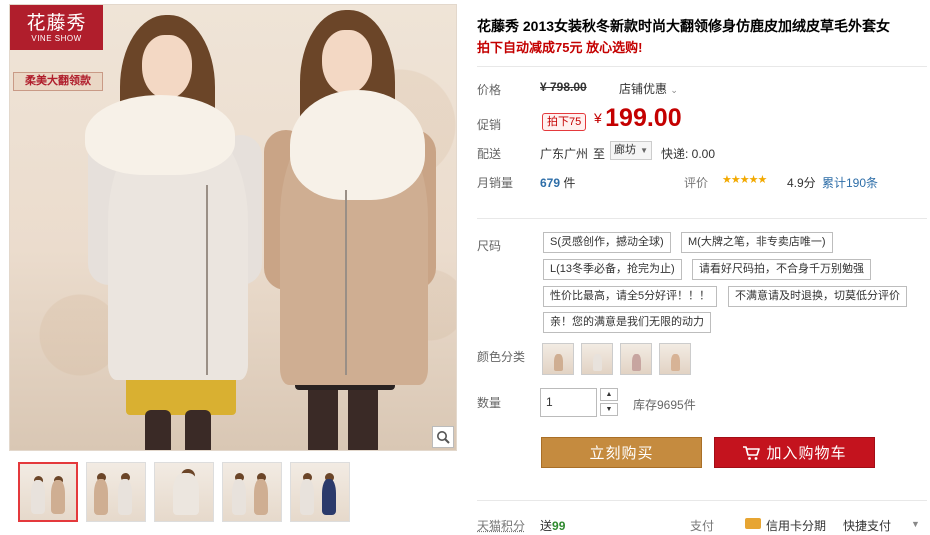  Describe the element at coordinates (627, 322) in the screenshot. I see `size-option-note-4: 亲！您的满意是我们无限的动力` at that location.